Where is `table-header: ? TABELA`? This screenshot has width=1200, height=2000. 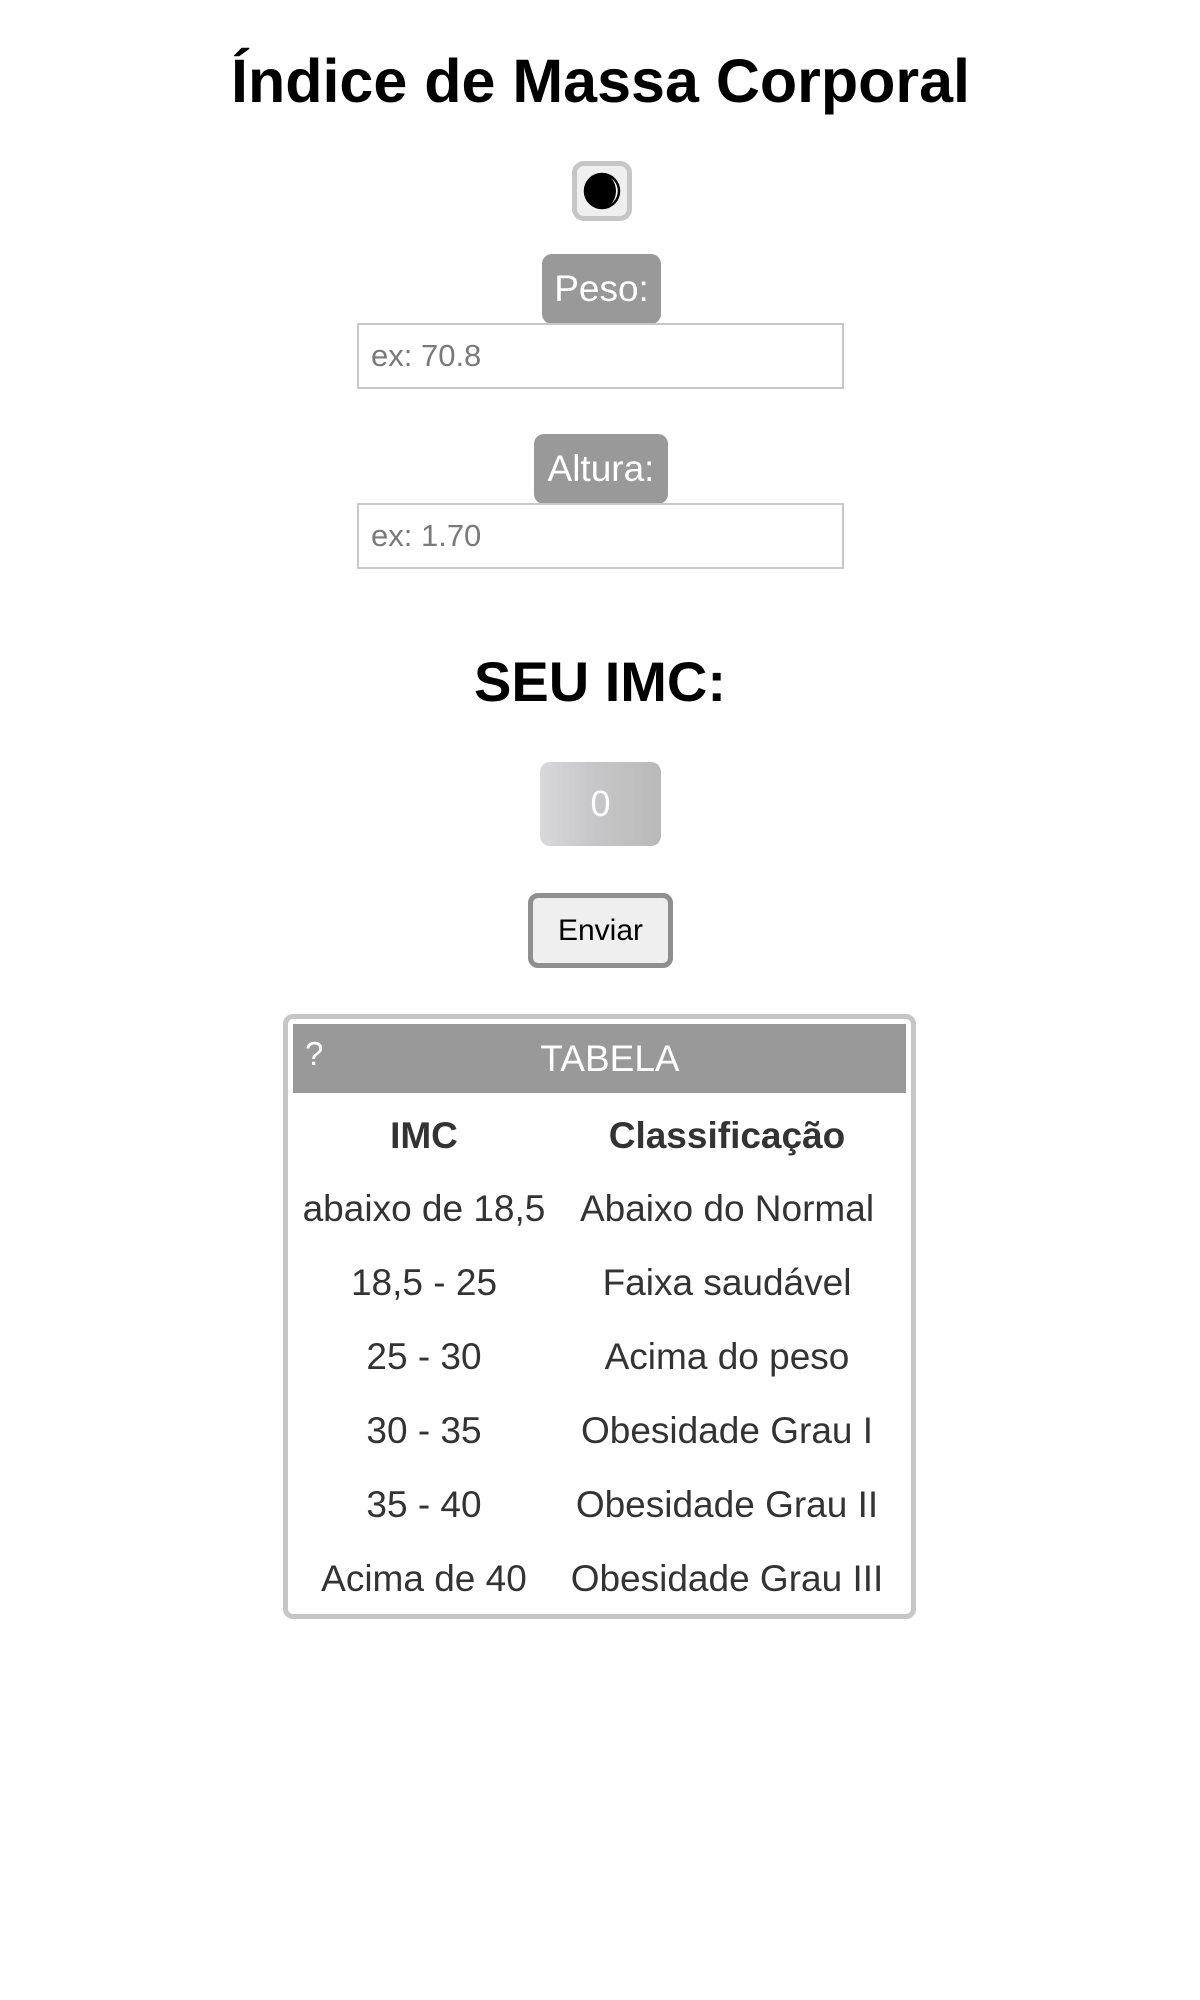
table-header: ? TABELA is located at coordinates (599, 1058).